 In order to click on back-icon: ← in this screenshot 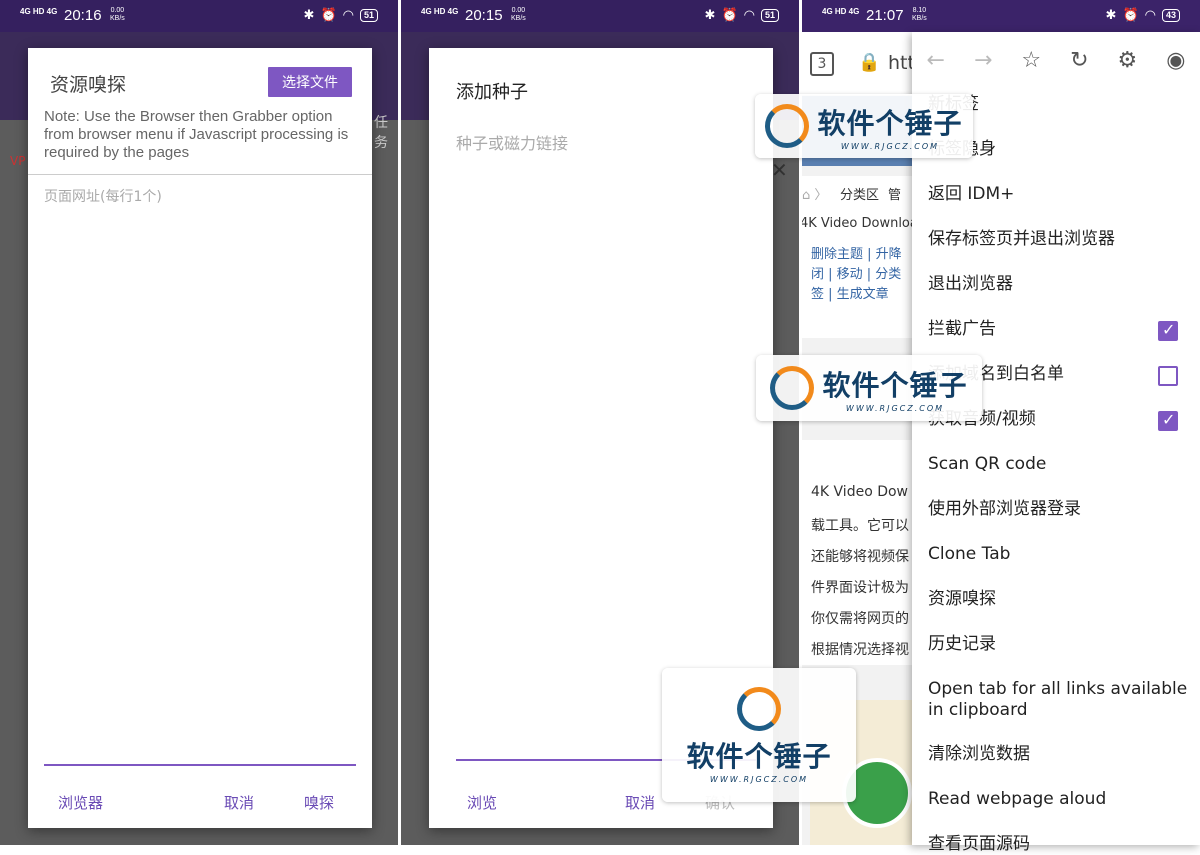, I will do `click(936, 60)`.